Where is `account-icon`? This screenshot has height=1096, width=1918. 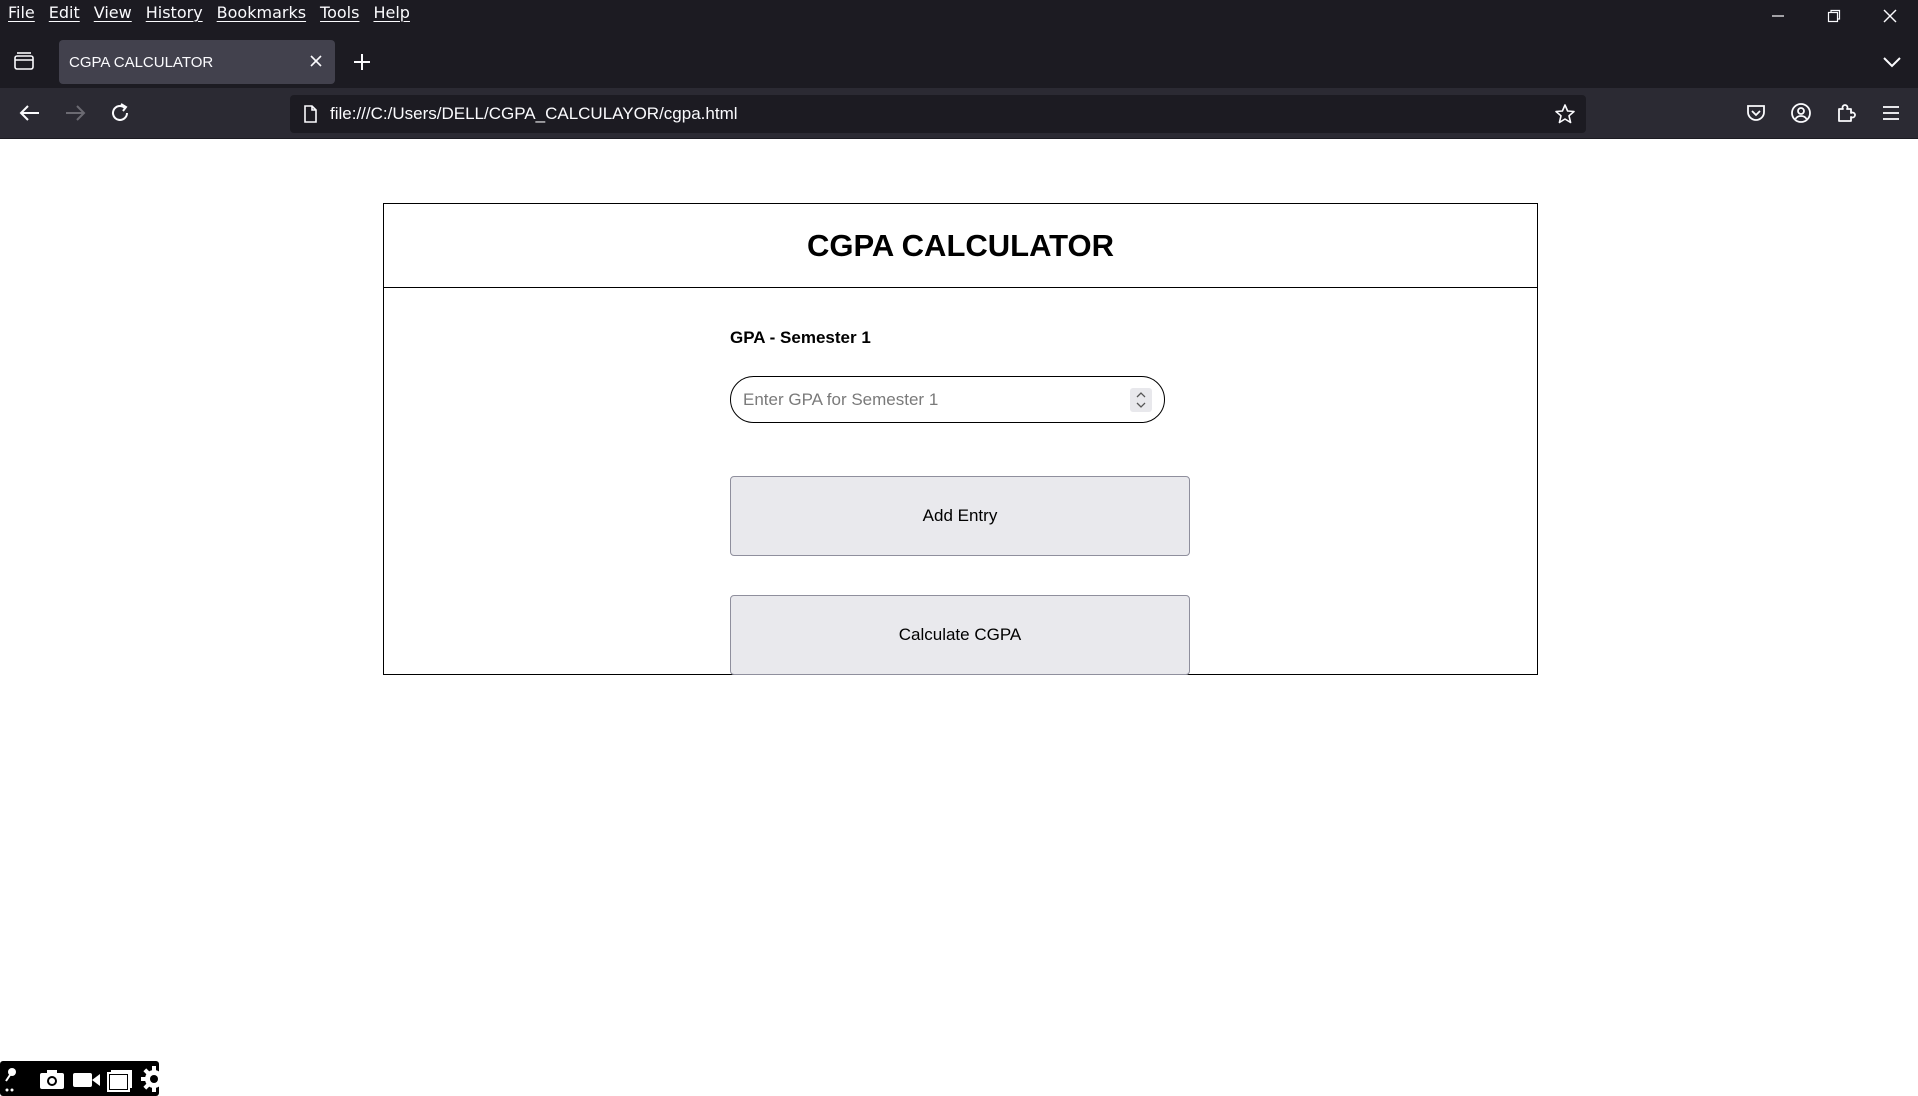
account-icon is located at coordinates (1801, 113).